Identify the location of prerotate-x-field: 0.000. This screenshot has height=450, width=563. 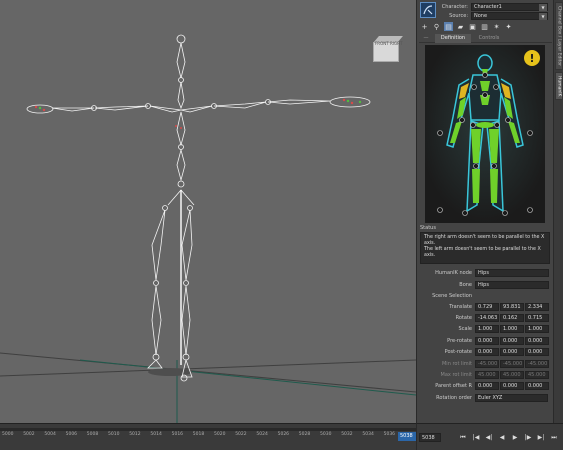
(487, 340).